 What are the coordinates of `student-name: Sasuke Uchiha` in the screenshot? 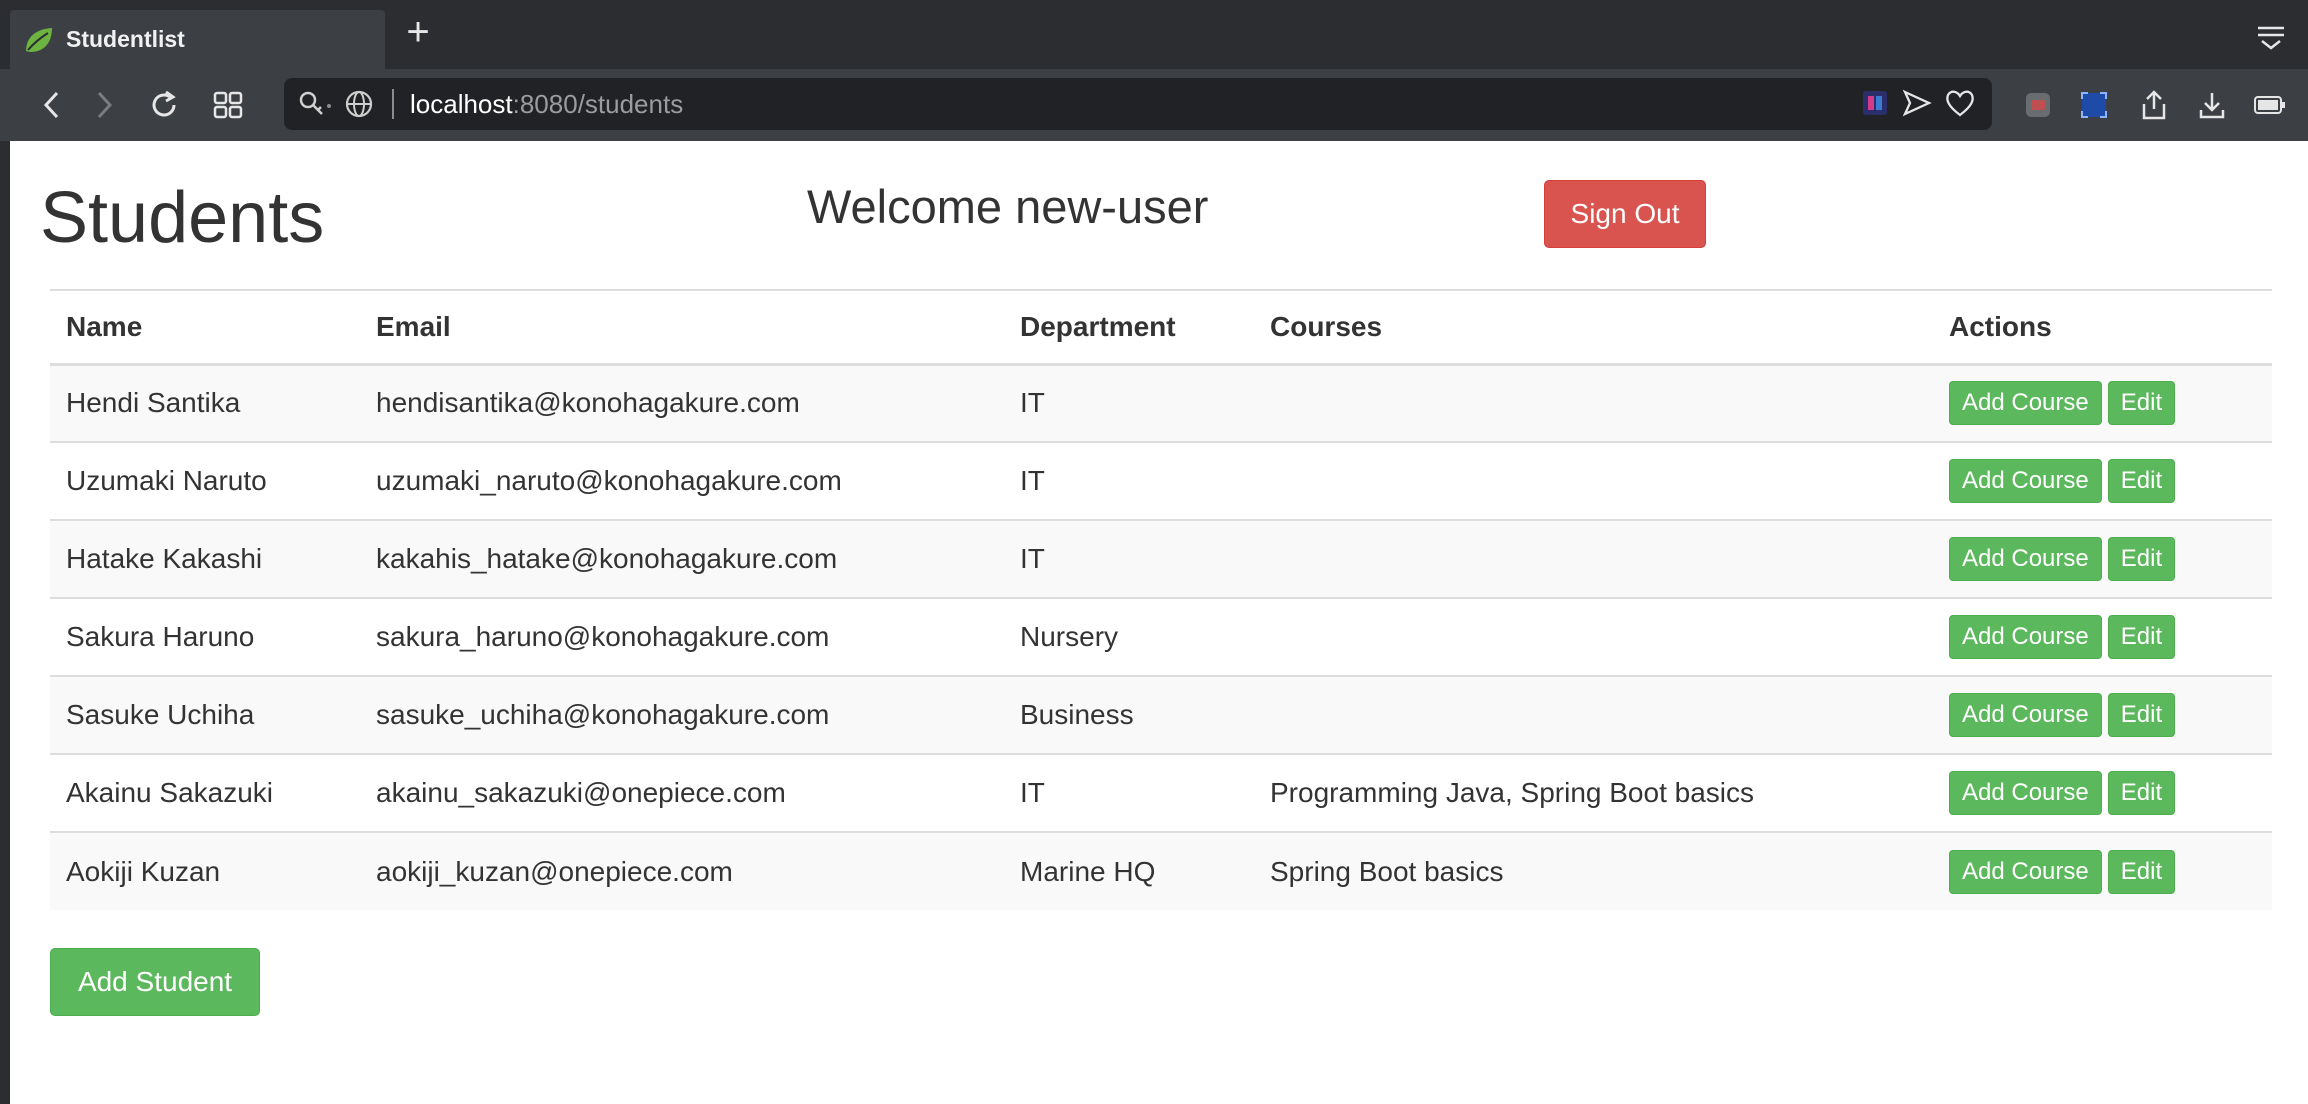 It's located at (205, 714).